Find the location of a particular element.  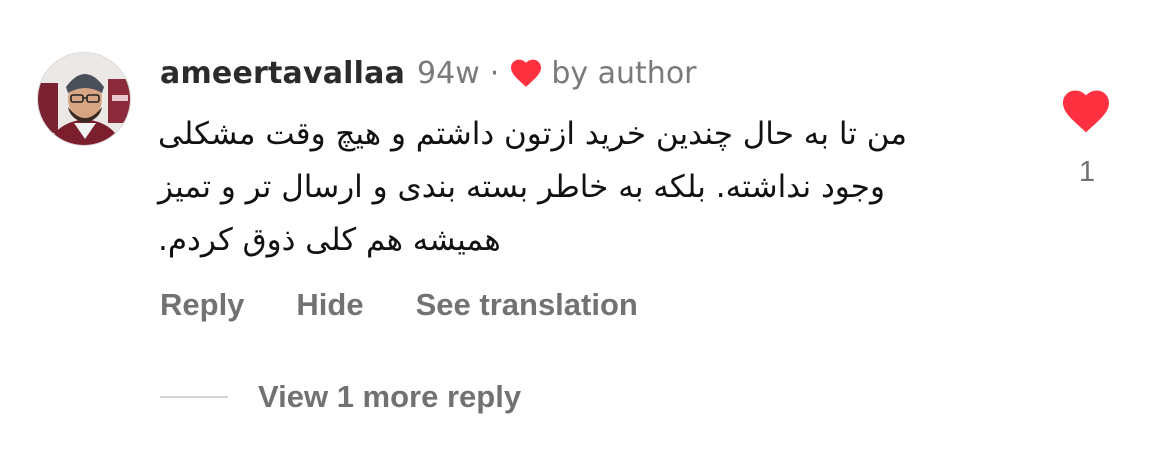

hide-button: Hide is located at coordinates (329, 305).